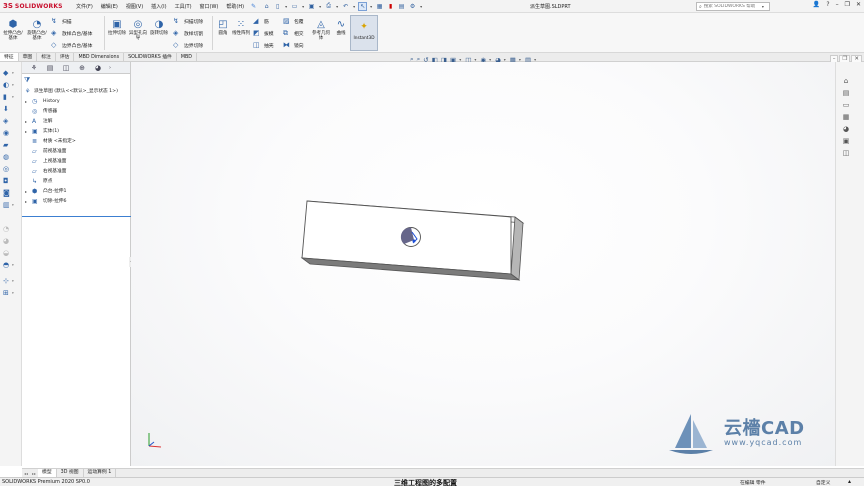 The width and height of the screenshot is (864, 486). What do you see at coordinates (390, 6) in the screenshot?
I see `traffic-light-icon: ▮` at bounding box center [390, 6].